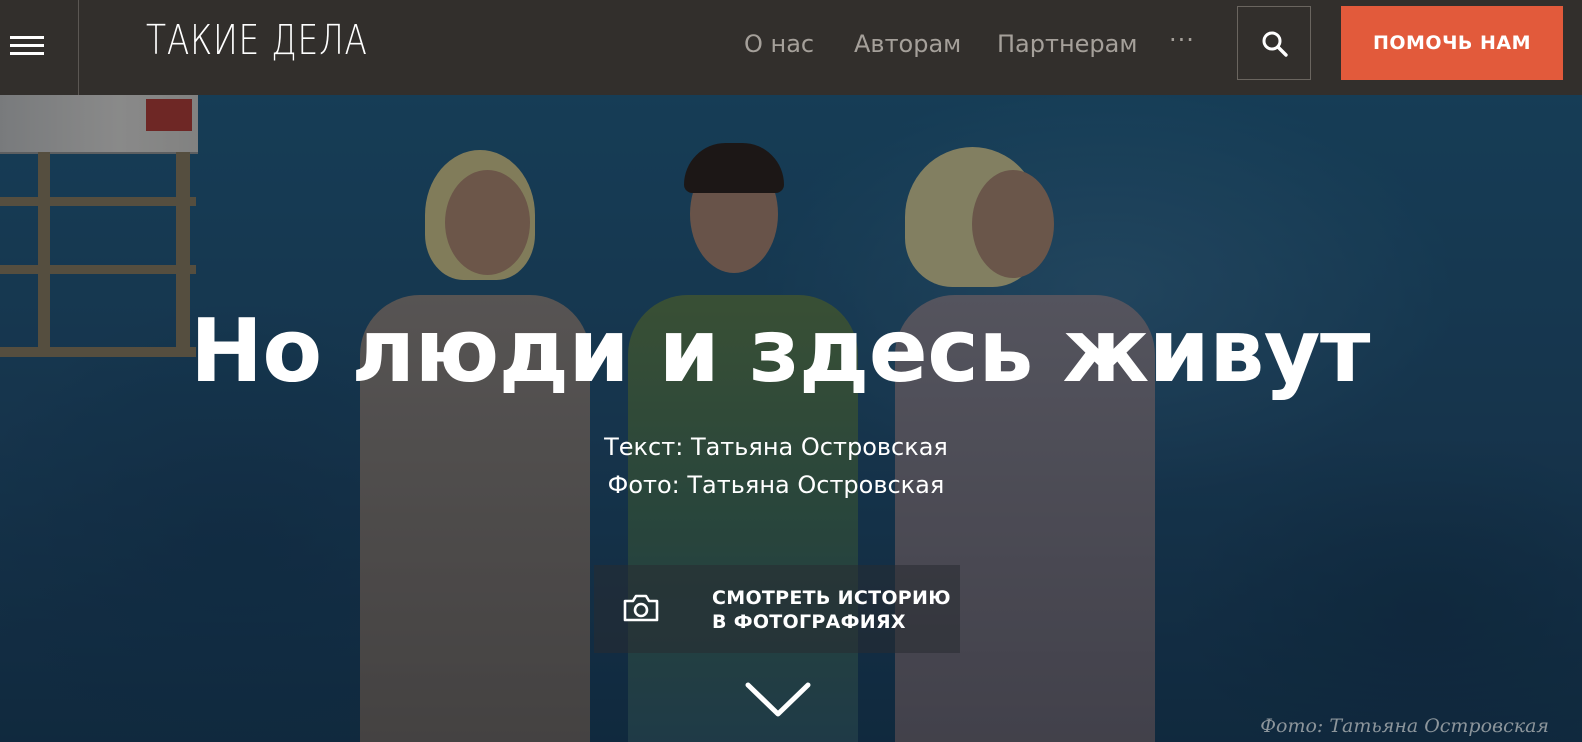 This screenshot has height=742, width=1582. Describe the element at coordinates (1182, 40) in the screenshot. I see `nav-more-button: ···` at that location.